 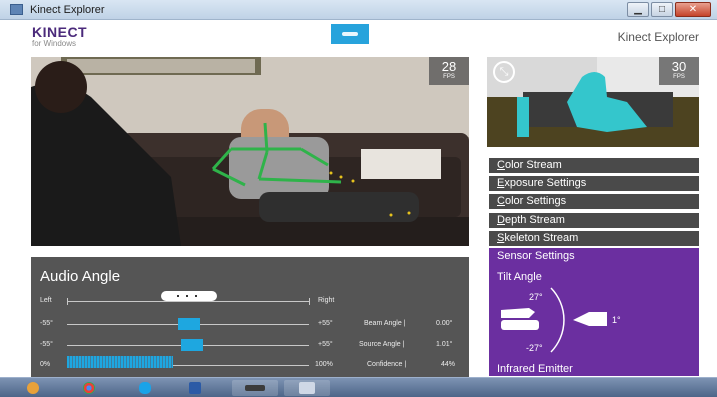 I want to click on kinect-logo: KINECT for Windows, so click(x=59, y=36).